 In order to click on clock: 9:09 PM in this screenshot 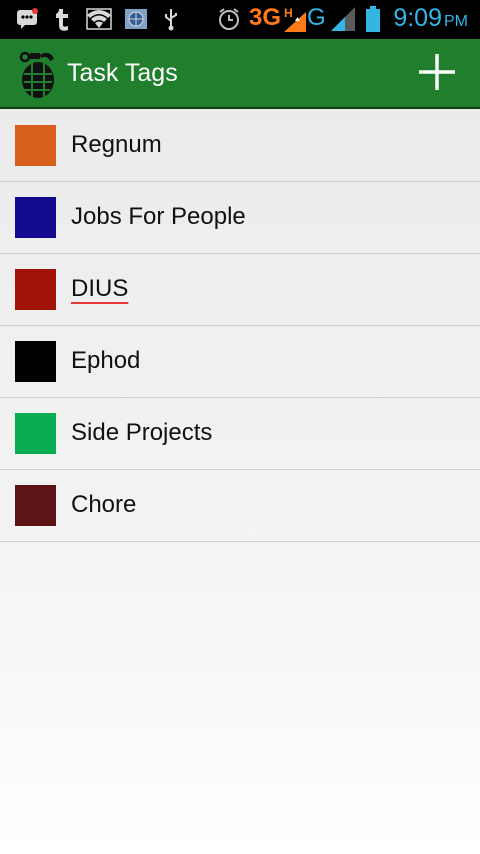, I will do `click(430, 18)`.